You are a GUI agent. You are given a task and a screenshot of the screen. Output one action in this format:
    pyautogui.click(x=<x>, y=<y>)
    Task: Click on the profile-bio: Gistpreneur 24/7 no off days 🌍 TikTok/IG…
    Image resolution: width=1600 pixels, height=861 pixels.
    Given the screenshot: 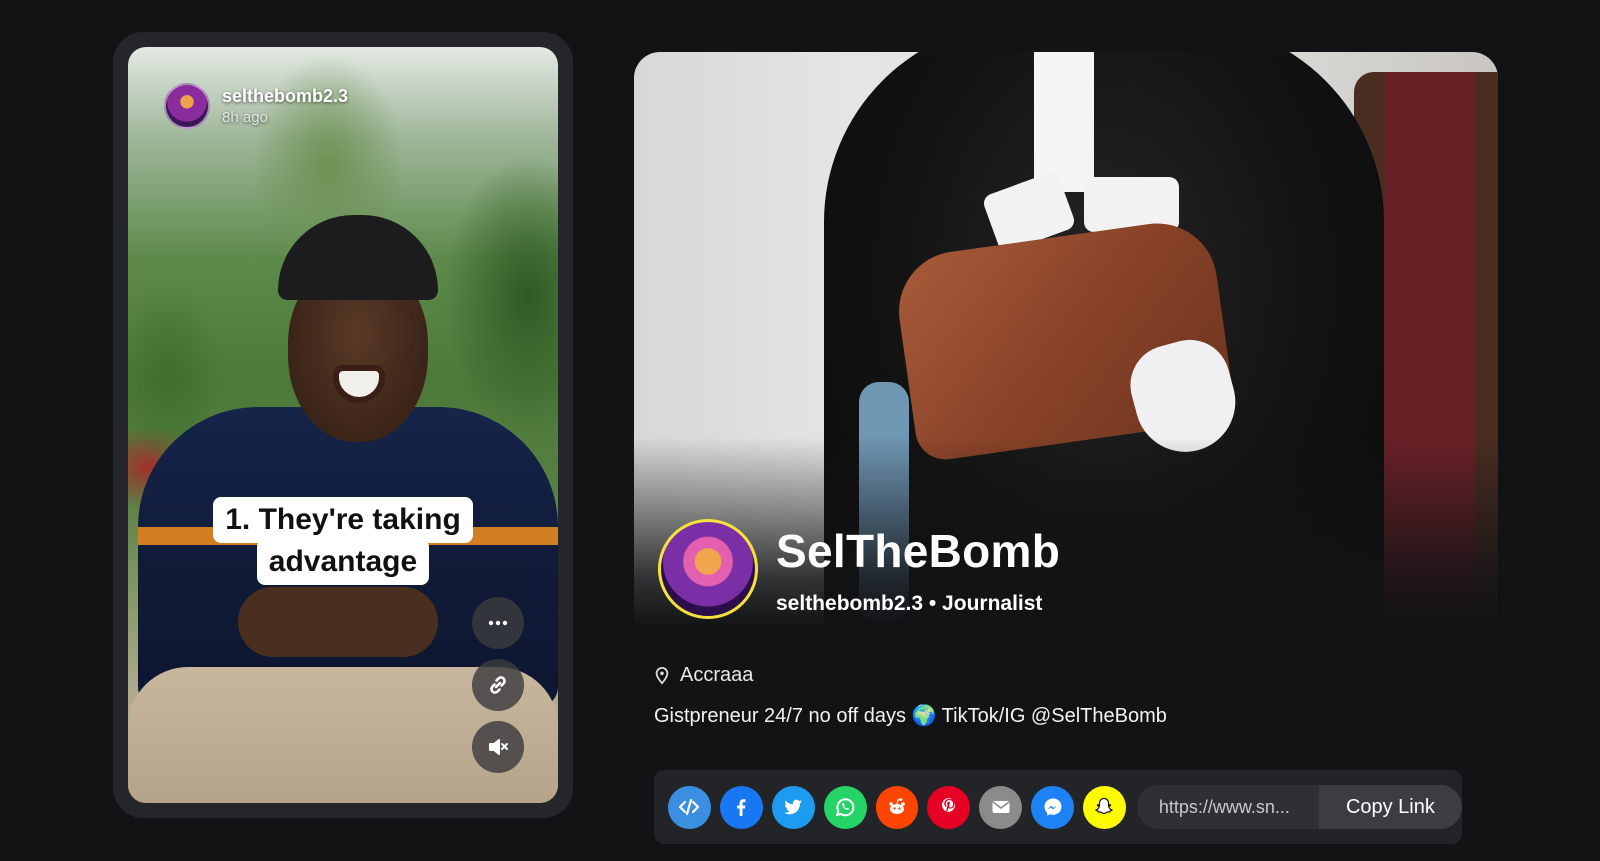 What is the action you would take?
    pyautogui.click(x=910, y=716)
    